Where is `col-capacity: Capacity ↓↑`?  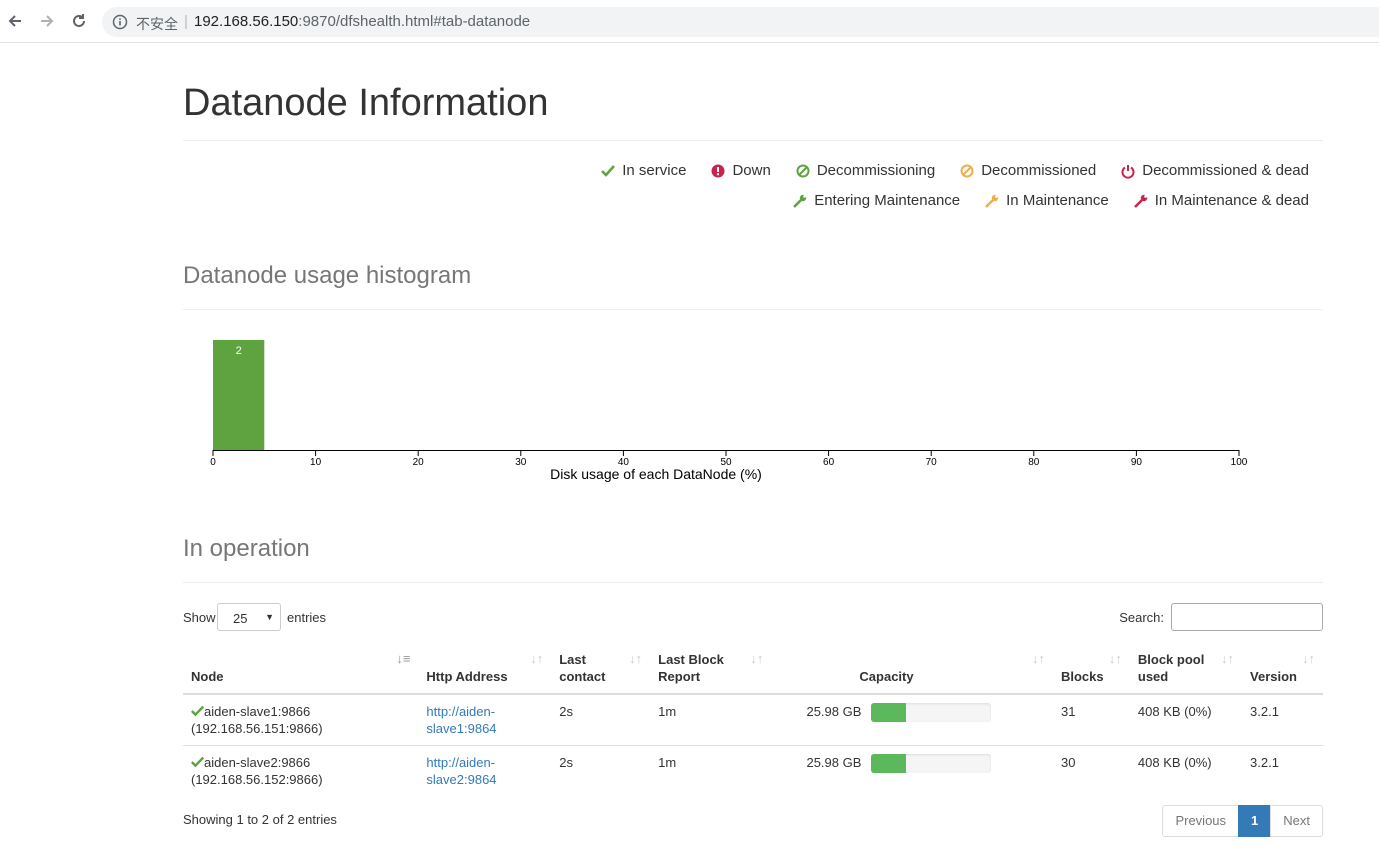 col-capacity: Capacity ↓↑ is located at coordinates (912, 668).